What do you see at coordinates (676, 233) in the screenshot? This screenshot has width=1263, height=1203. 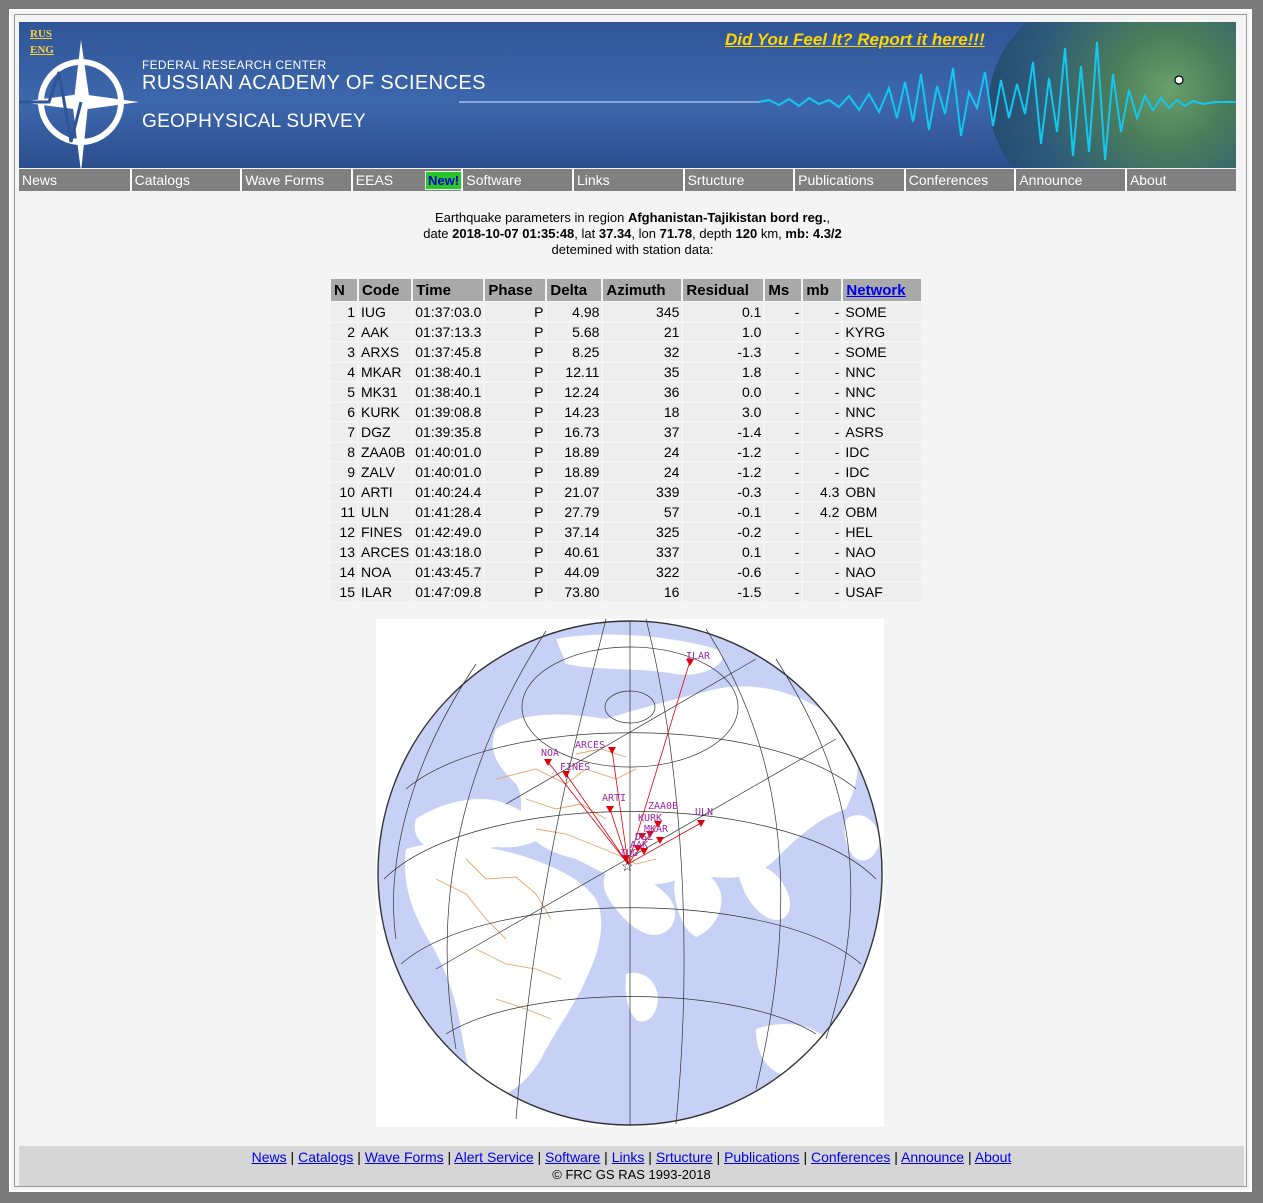 I see `lon-value: 71.78` at bounding box center [676, 233].